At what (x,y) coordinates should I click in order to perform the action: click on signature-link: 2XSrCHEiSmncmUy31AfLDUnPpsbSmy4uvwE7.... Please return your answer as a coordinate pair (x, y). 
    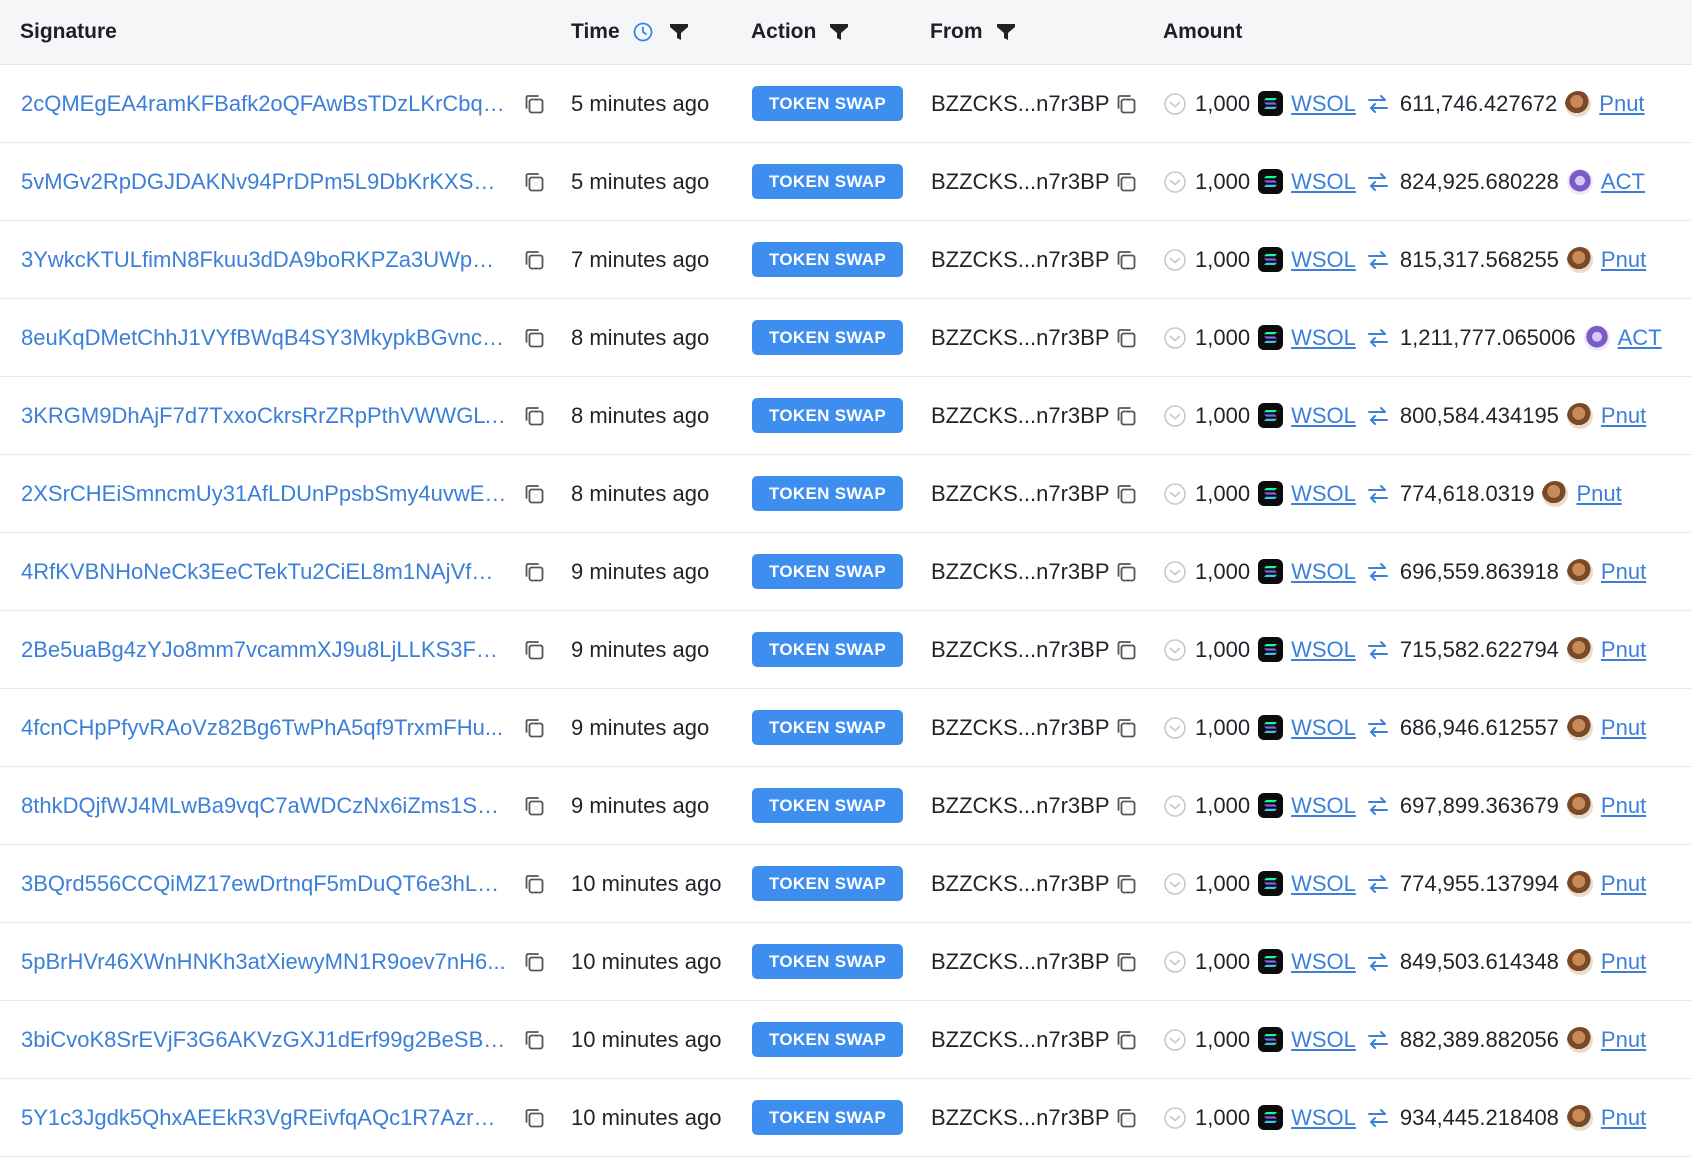
    Looking at the image, I should click on (264, 494).